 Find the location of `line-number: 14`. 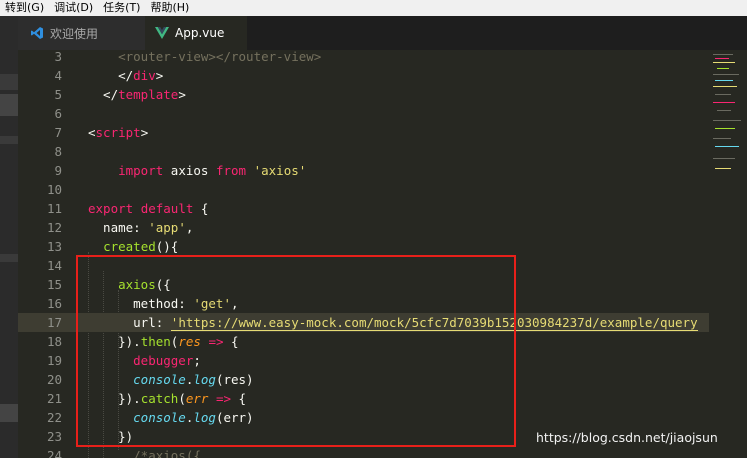

line-number: 14 is located at coordinates (54, 265).